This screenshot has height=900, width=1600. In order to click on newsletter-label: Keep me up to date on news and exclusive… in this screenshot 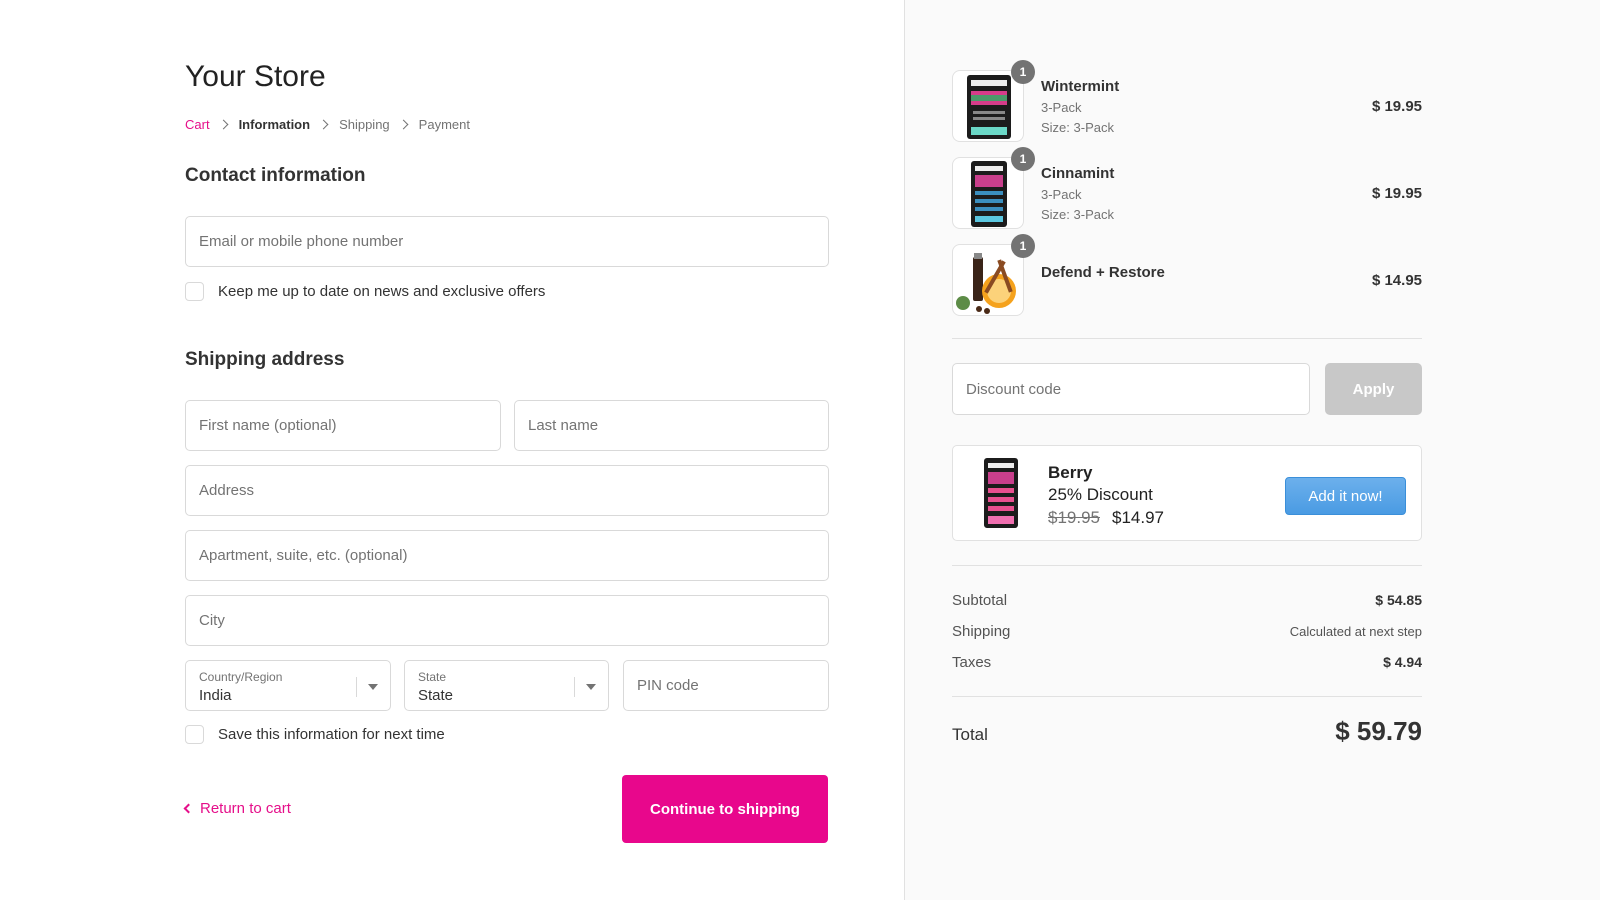, I will do `click(382, 291)`.